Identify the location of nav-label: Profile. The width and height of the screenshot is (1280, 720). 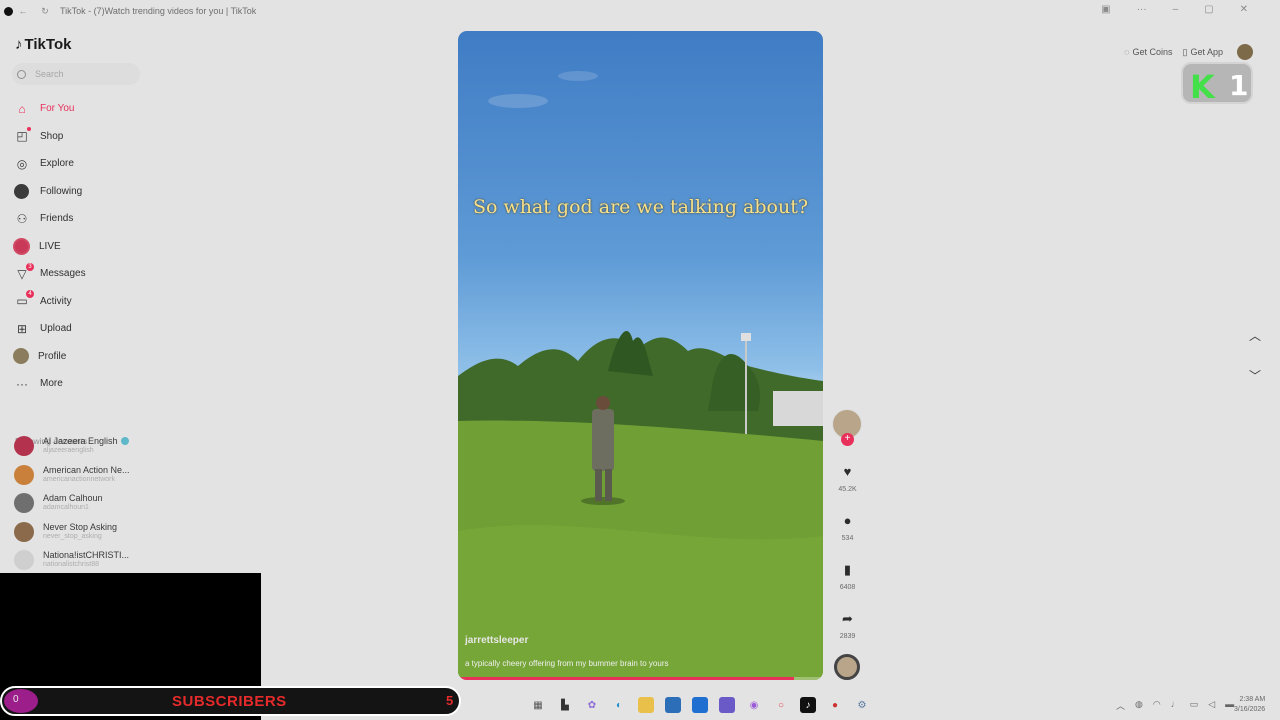
(52, 356).